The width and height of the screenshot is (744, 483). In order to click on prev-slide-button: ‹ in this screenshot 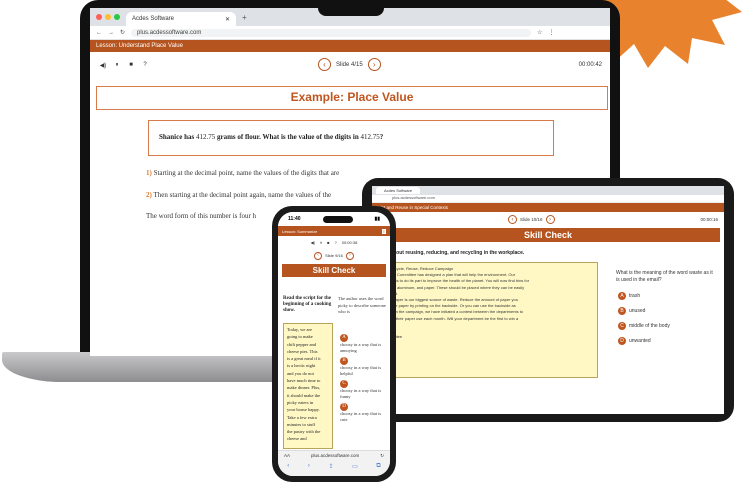, I will do `click(324, 64)`.